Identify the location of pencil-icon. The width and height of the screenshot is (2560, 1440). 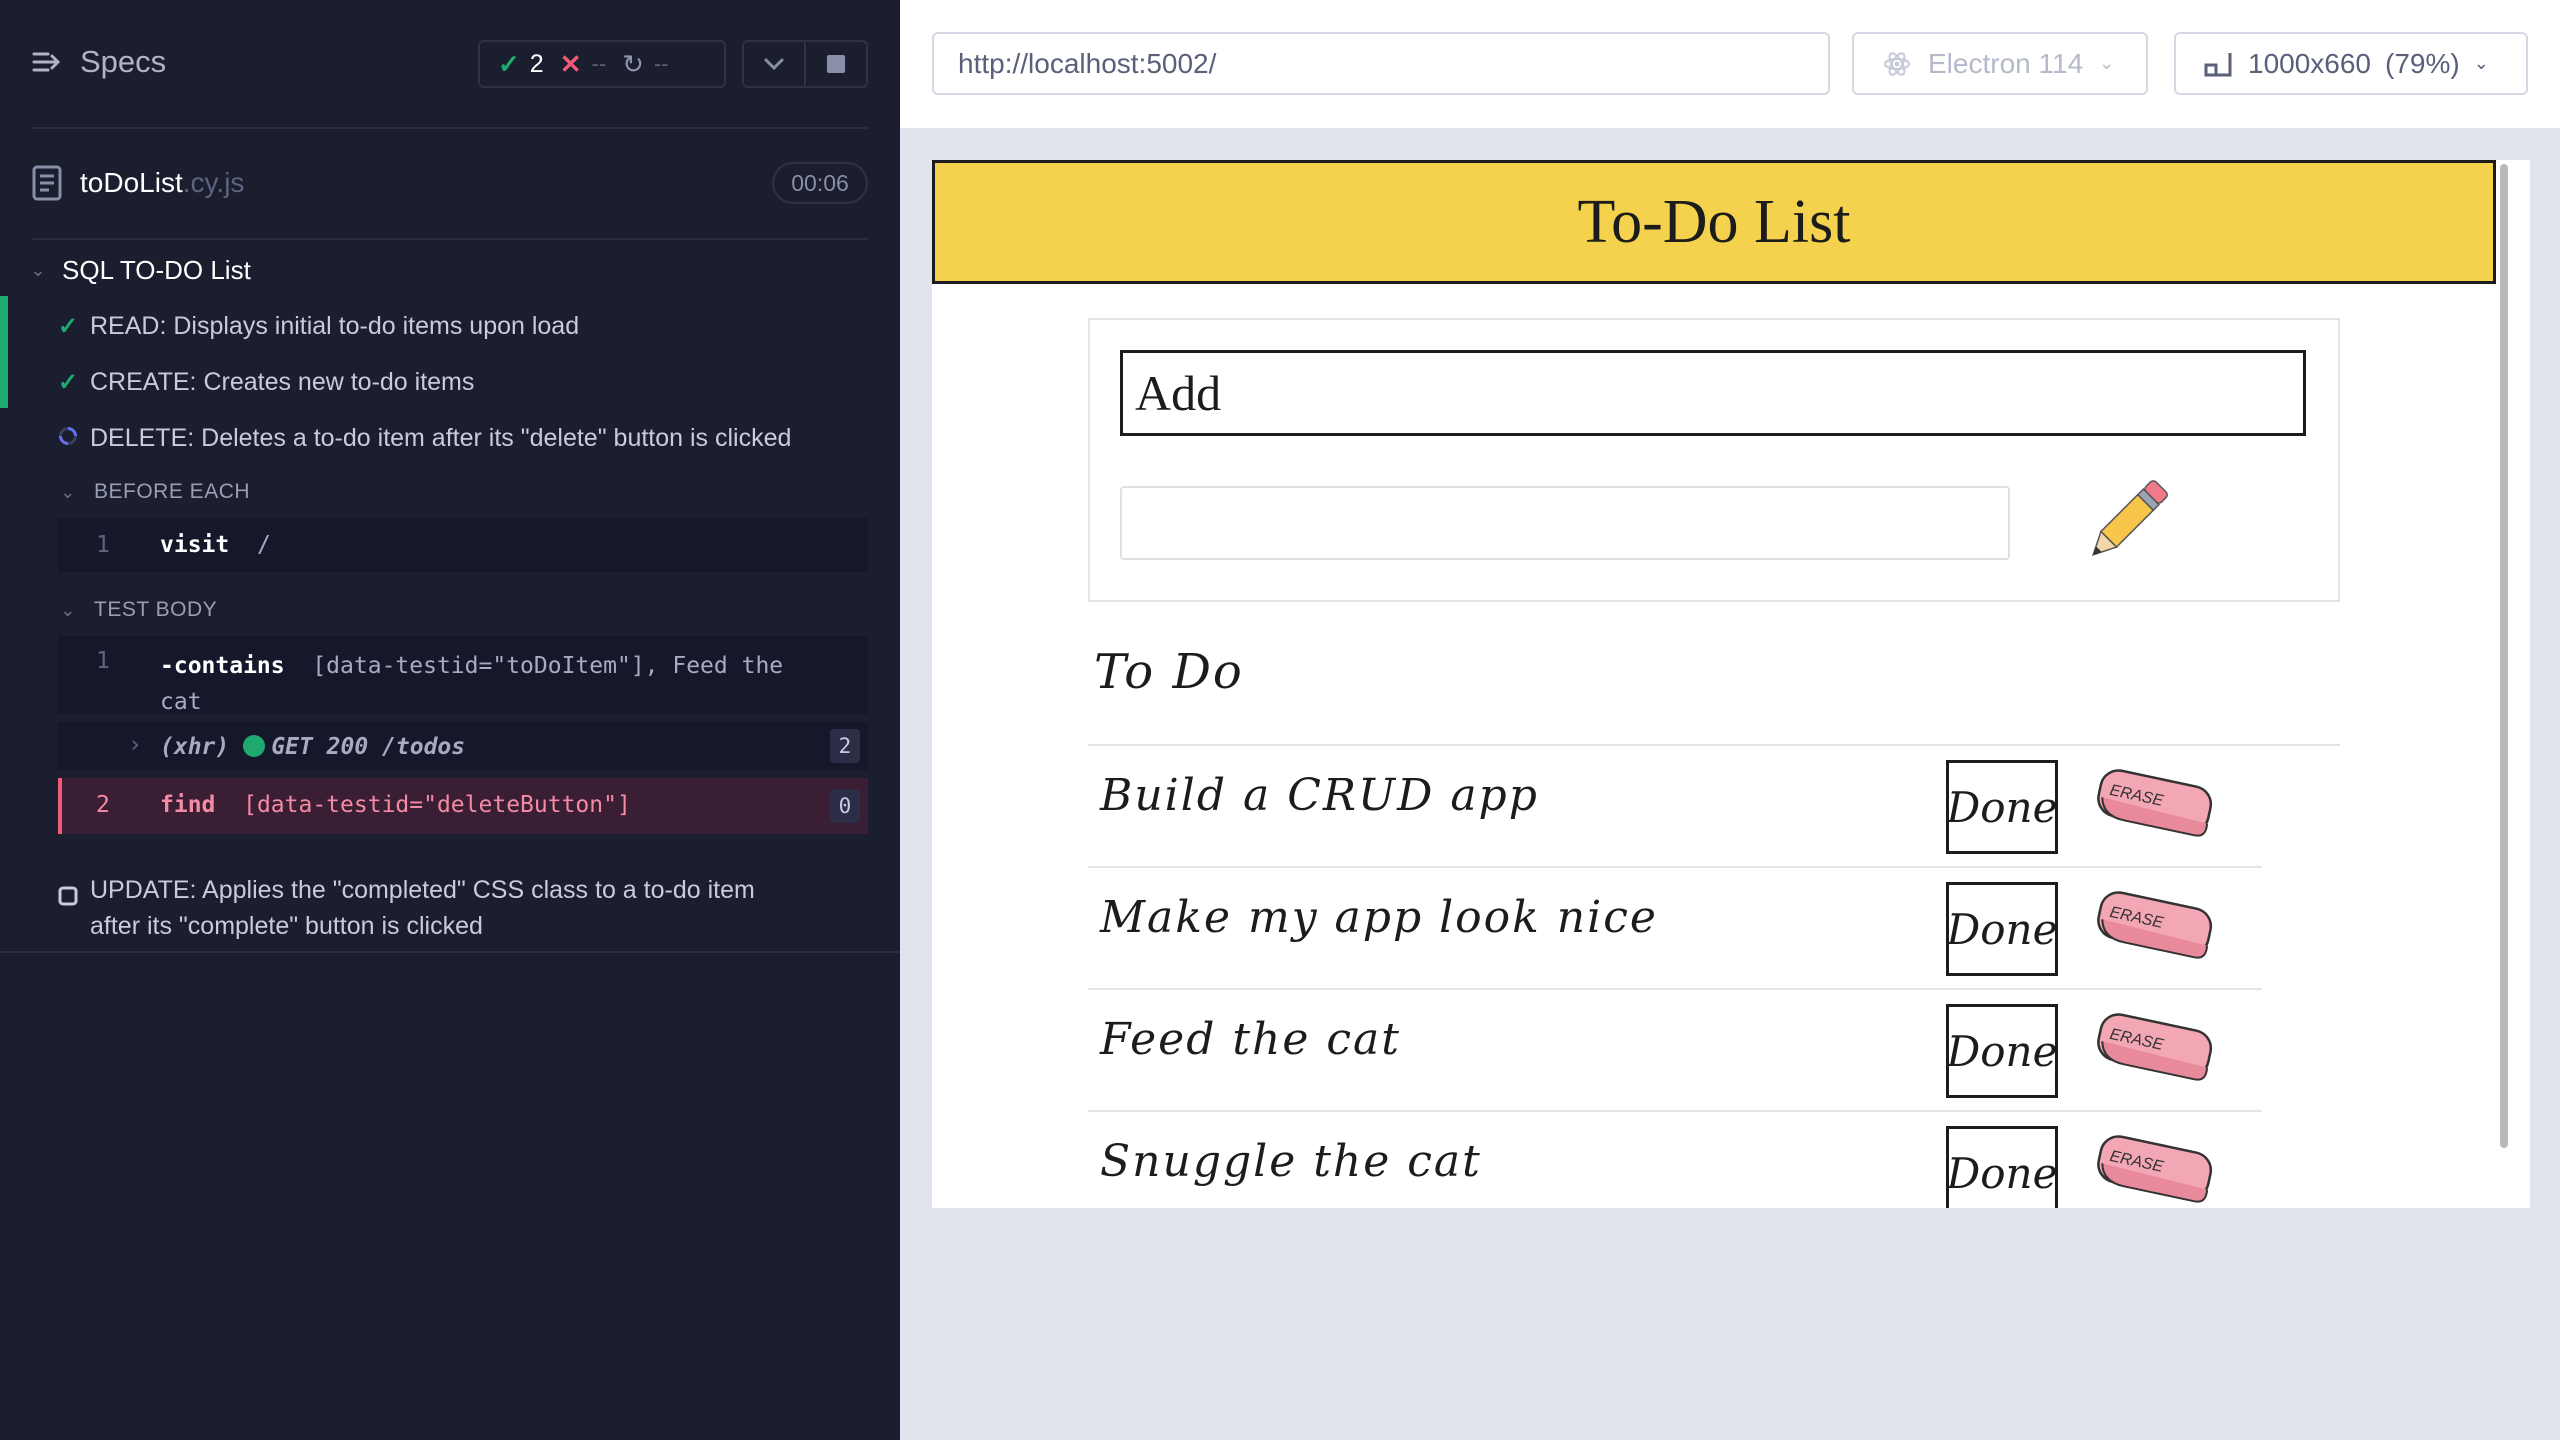
(2125, 523).